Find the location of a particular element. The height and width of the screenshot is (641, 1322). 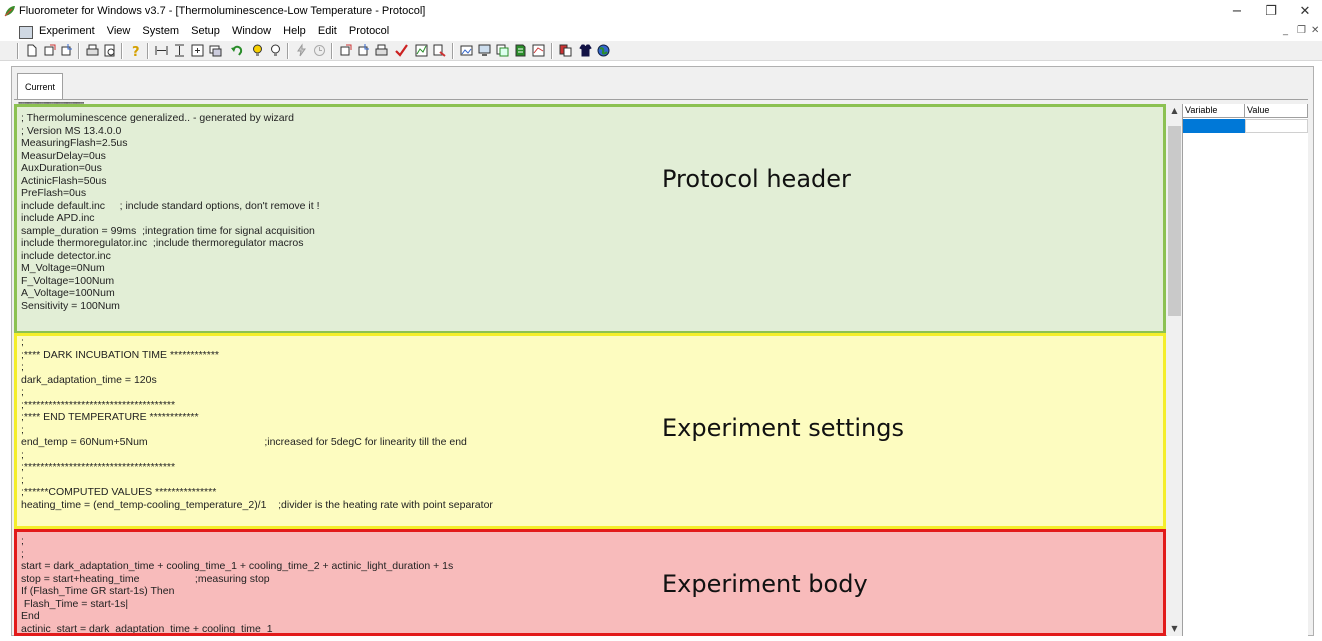

close-button: ✕ is located at coordinates (1305, 12).